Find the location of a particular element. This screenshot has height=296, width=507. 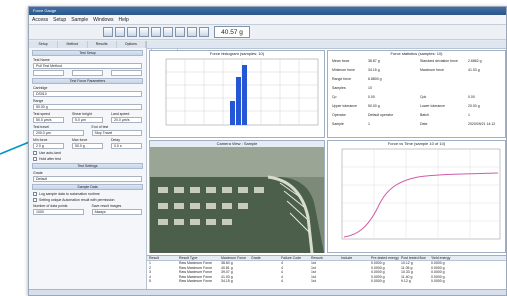

grade-label: Grade is located at coordinates (38, 173).